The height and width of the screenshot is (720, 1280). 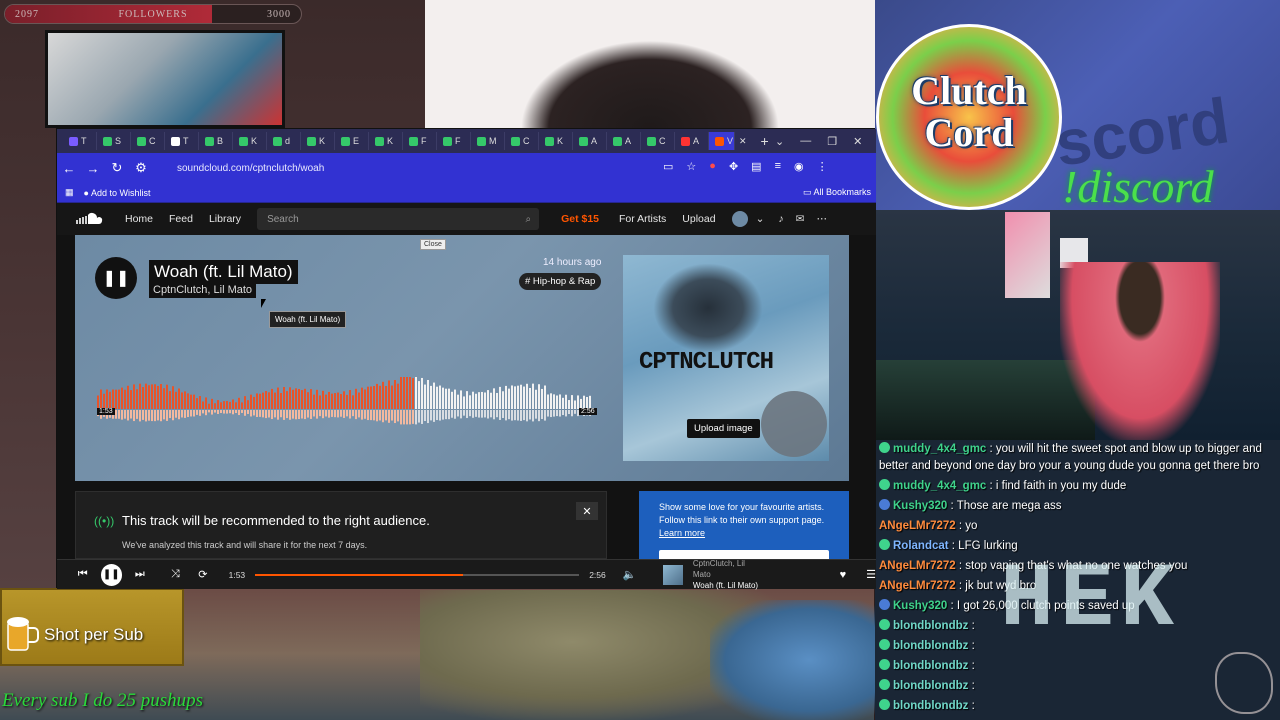 What do you see at coordinates (630, 574) in the screenshot?
I see `volume-icon: 🔈` at bounding box center [630, 574].